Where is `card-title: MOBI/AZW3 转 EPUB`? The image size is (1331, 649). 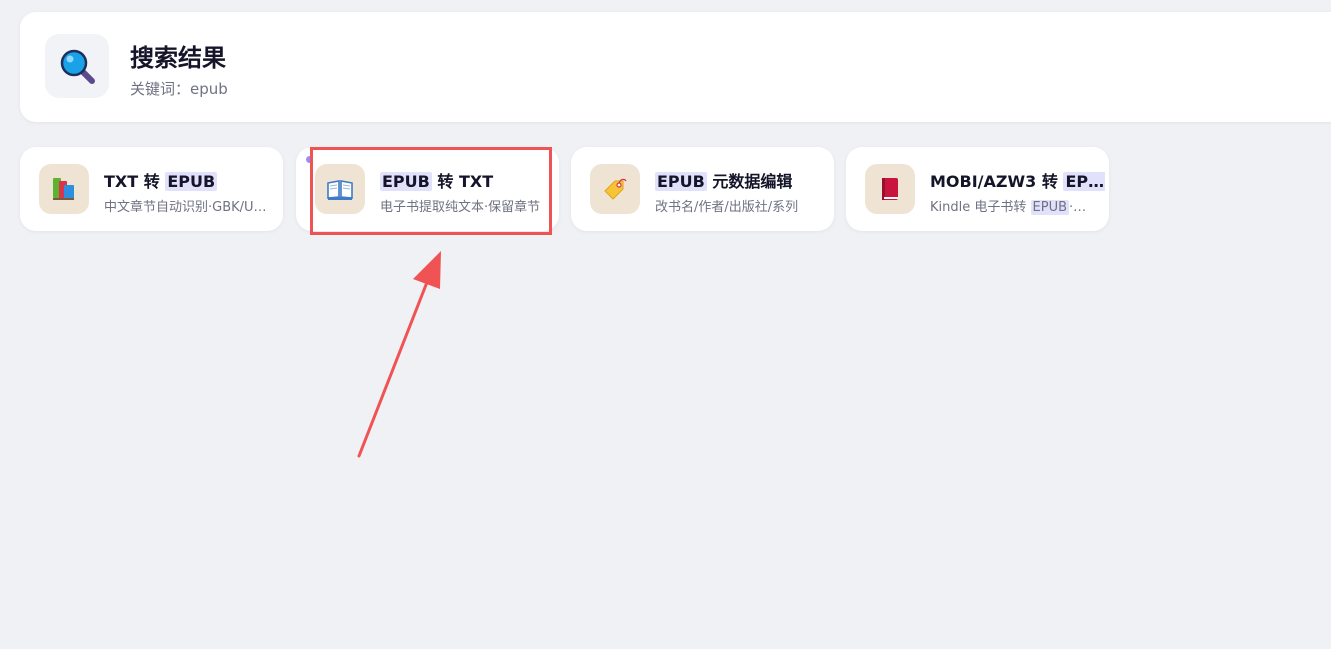
card-title: MOBI/AZW3 转 EPUB is located at coordinates (1017, 180).